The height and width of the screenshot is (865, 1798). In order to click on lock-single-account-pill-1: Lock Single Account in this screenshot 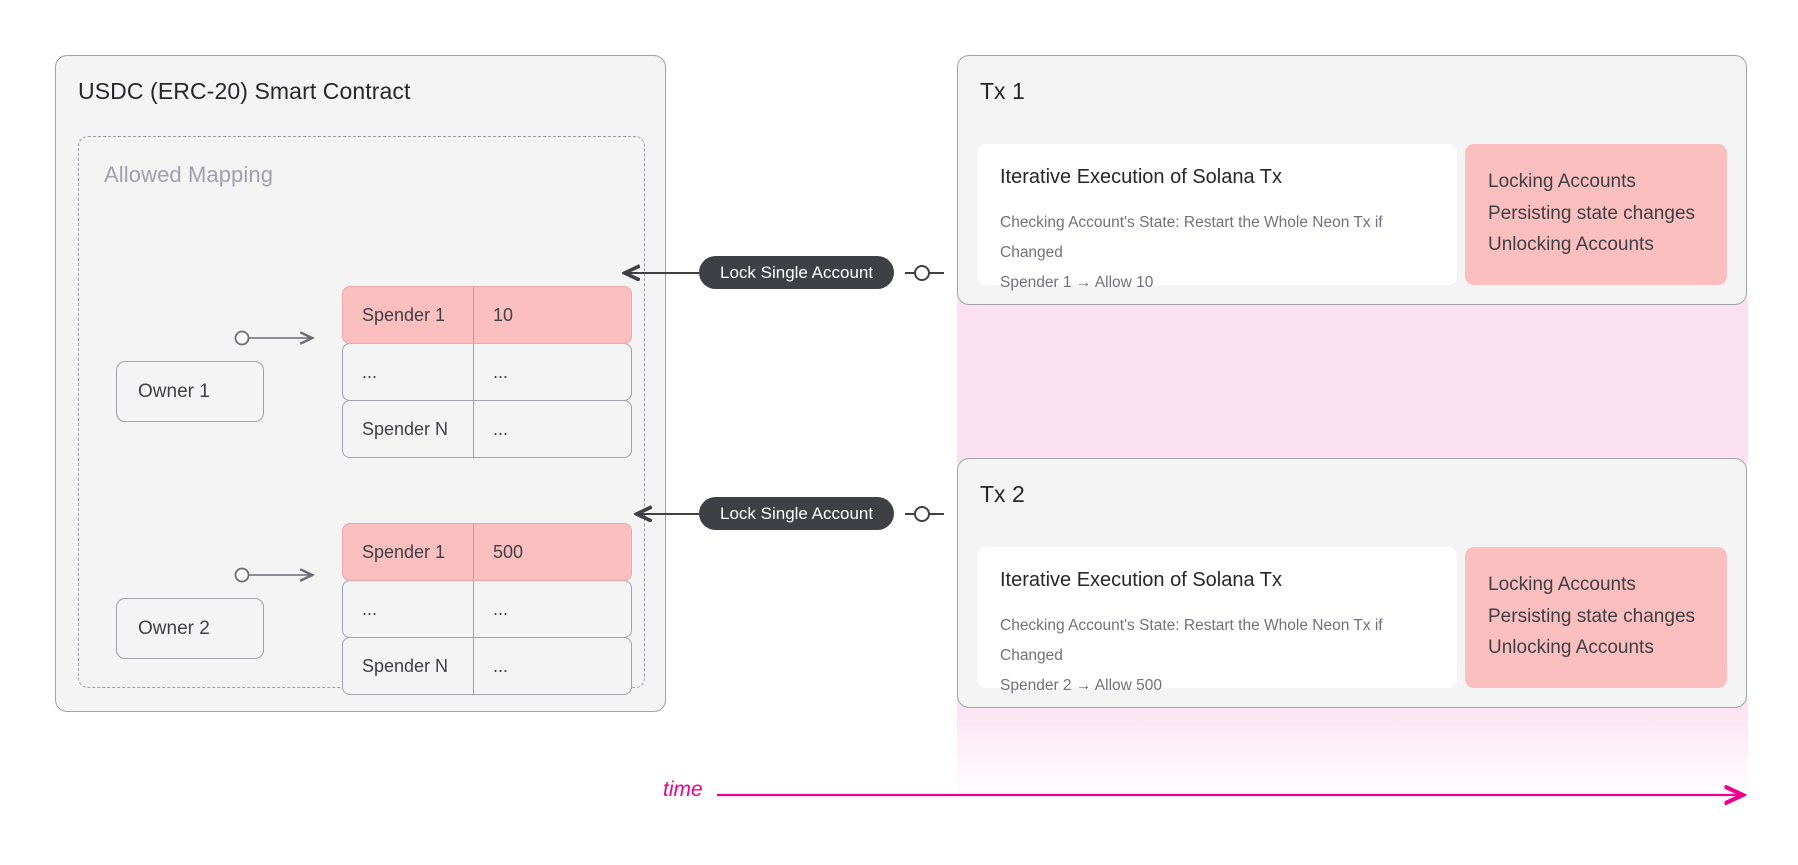, I will do `click(797, 272)`.